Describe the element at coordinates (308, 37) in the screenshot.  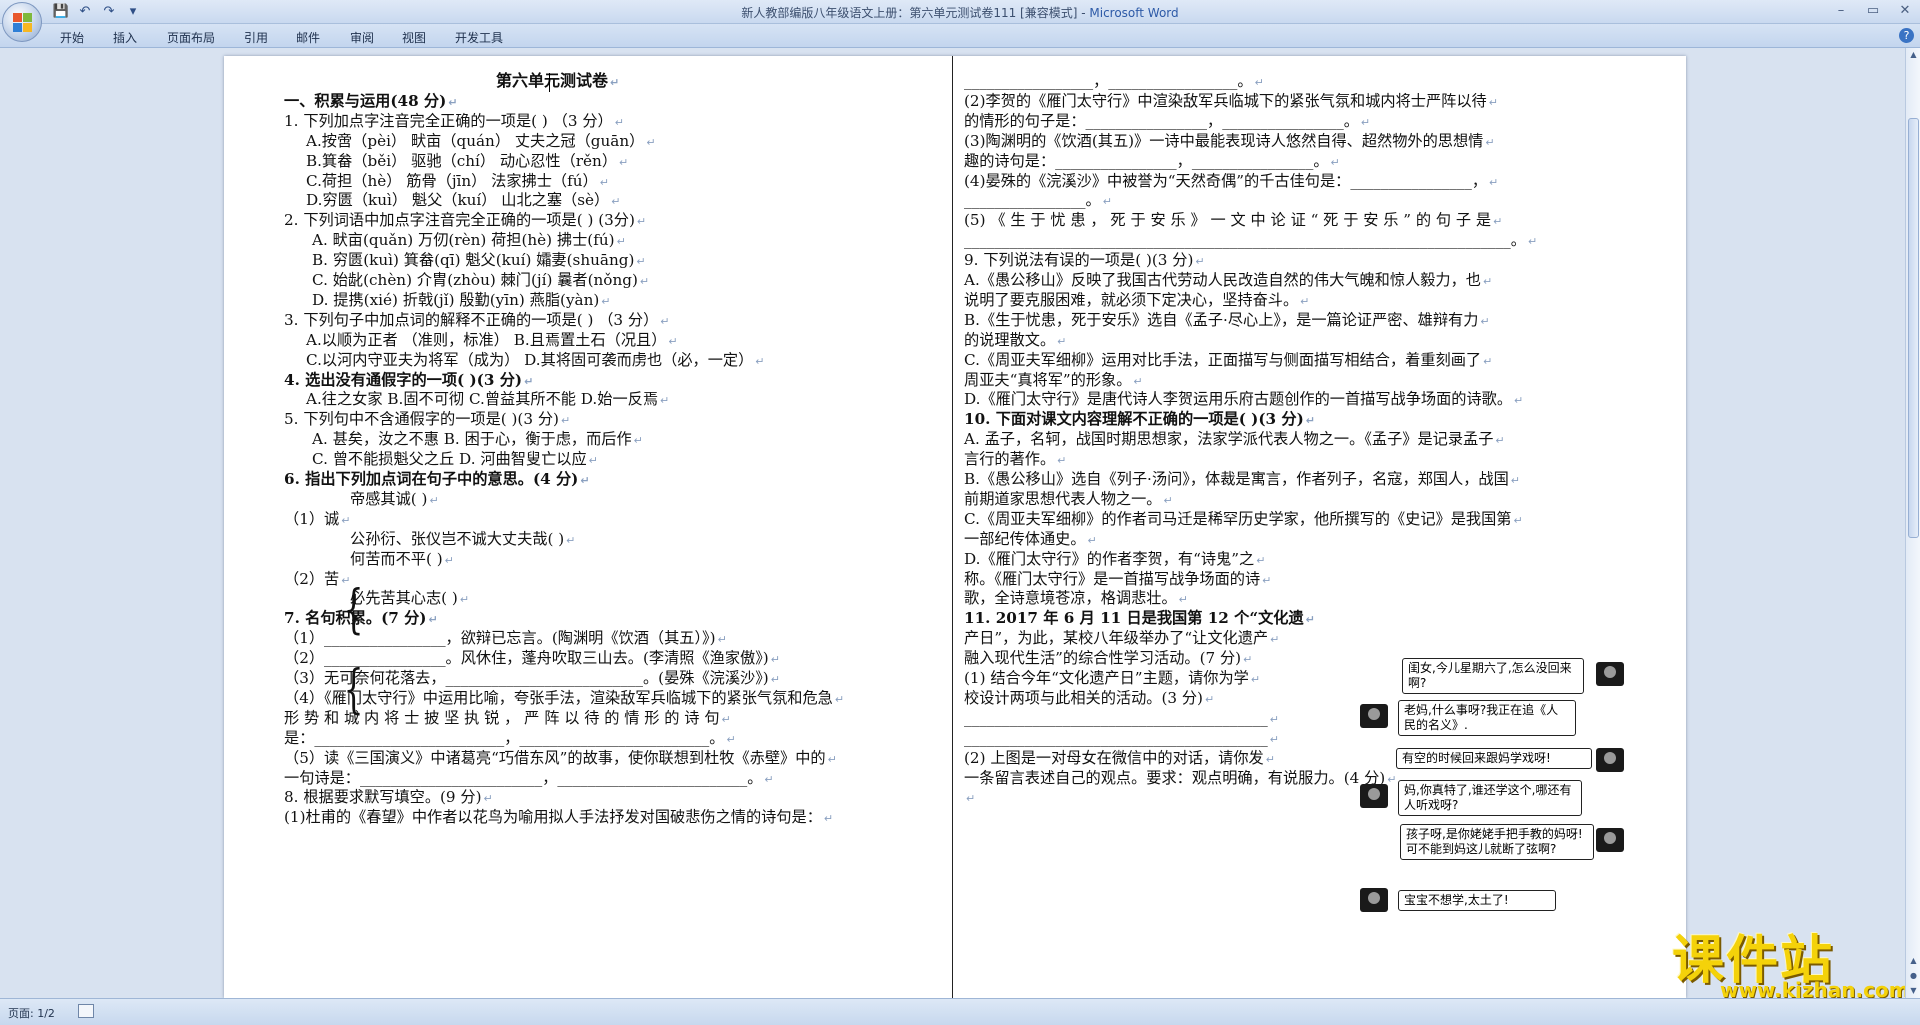
I see `tab-mailings: 邮件` at that location.